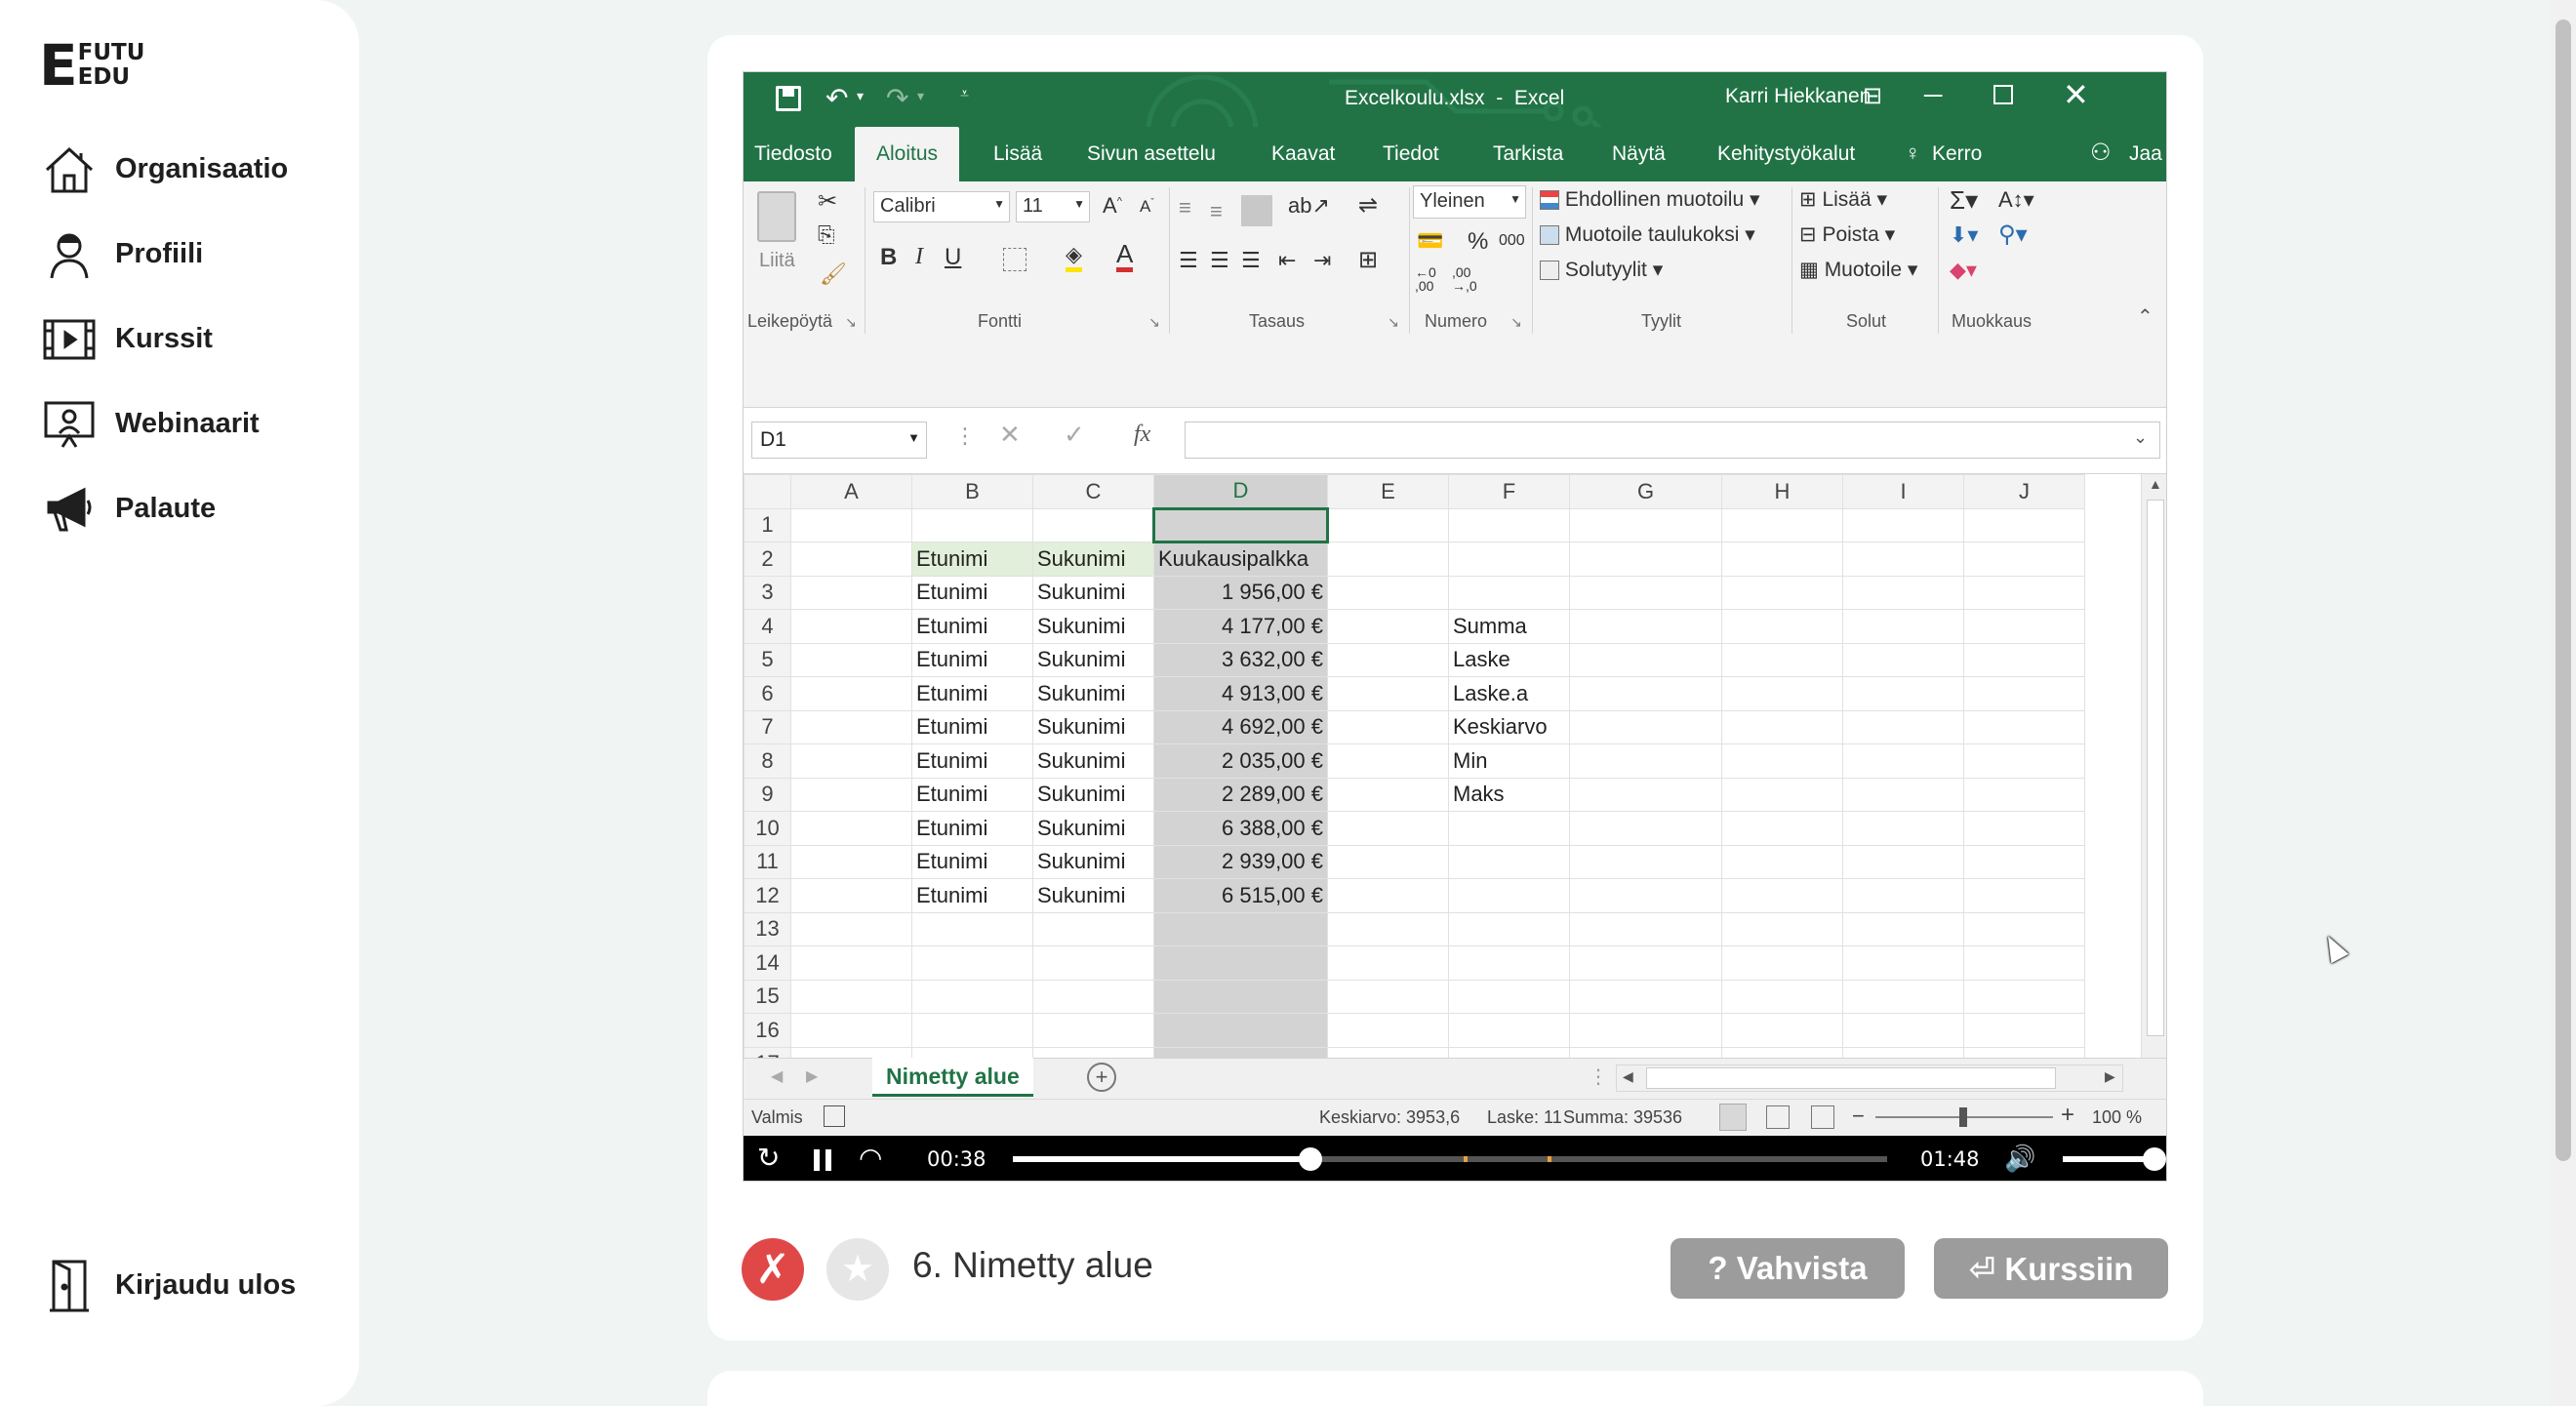 The height and width of the screenshot is (1406, 2576). What do you see at coordinates (826, 235) in the screenshot?
I see `copy-icon: ⎘` at bounding box center [826, 235].